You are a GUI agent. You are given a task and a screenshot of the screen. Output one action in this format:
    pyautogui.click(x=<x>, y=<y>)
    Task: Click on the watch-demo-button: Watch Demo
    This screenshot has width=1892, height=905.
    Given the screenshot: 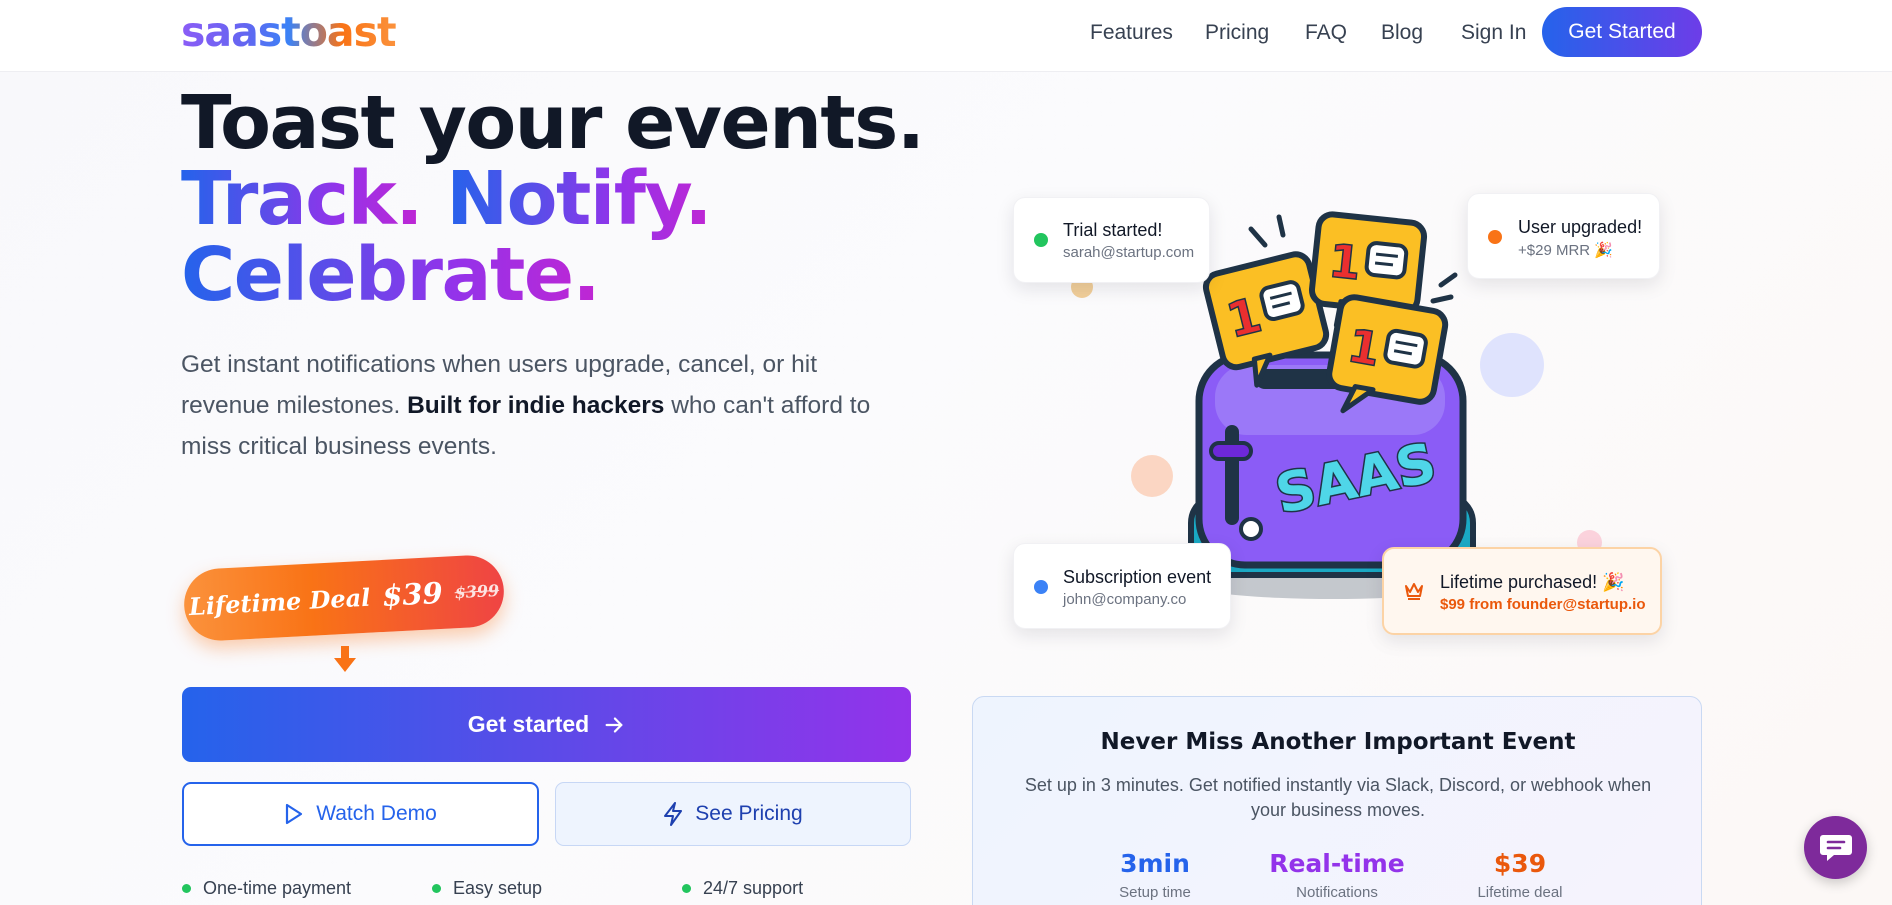 What is the action you would take?
    pyautogui.click(x=360, y=814)
    